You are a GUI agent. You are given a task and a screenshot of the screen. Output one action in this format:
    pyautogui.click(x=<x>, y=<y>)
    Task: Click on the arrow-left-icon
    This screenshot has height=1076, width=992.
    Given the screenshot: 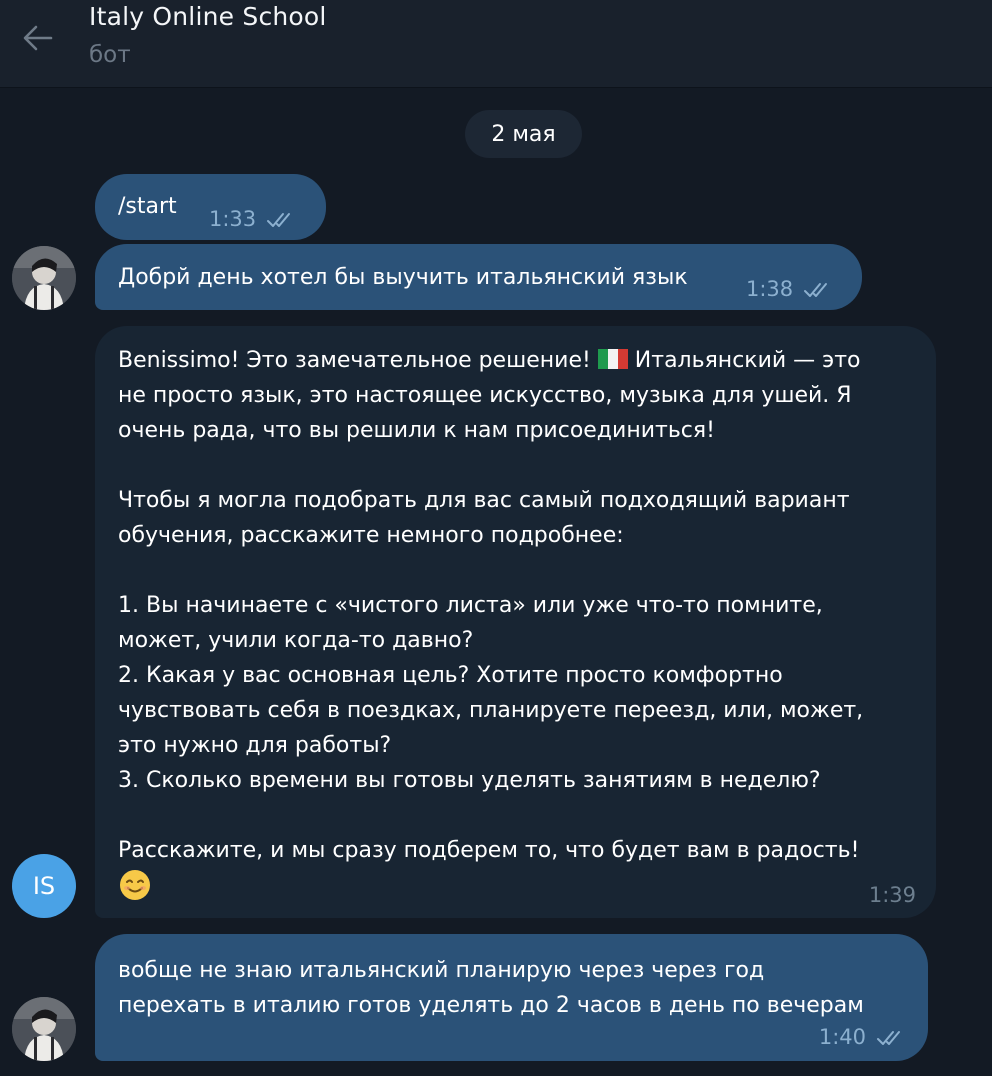 What is the action you would take?
    pyautogui.click(x=38, y=38)
    